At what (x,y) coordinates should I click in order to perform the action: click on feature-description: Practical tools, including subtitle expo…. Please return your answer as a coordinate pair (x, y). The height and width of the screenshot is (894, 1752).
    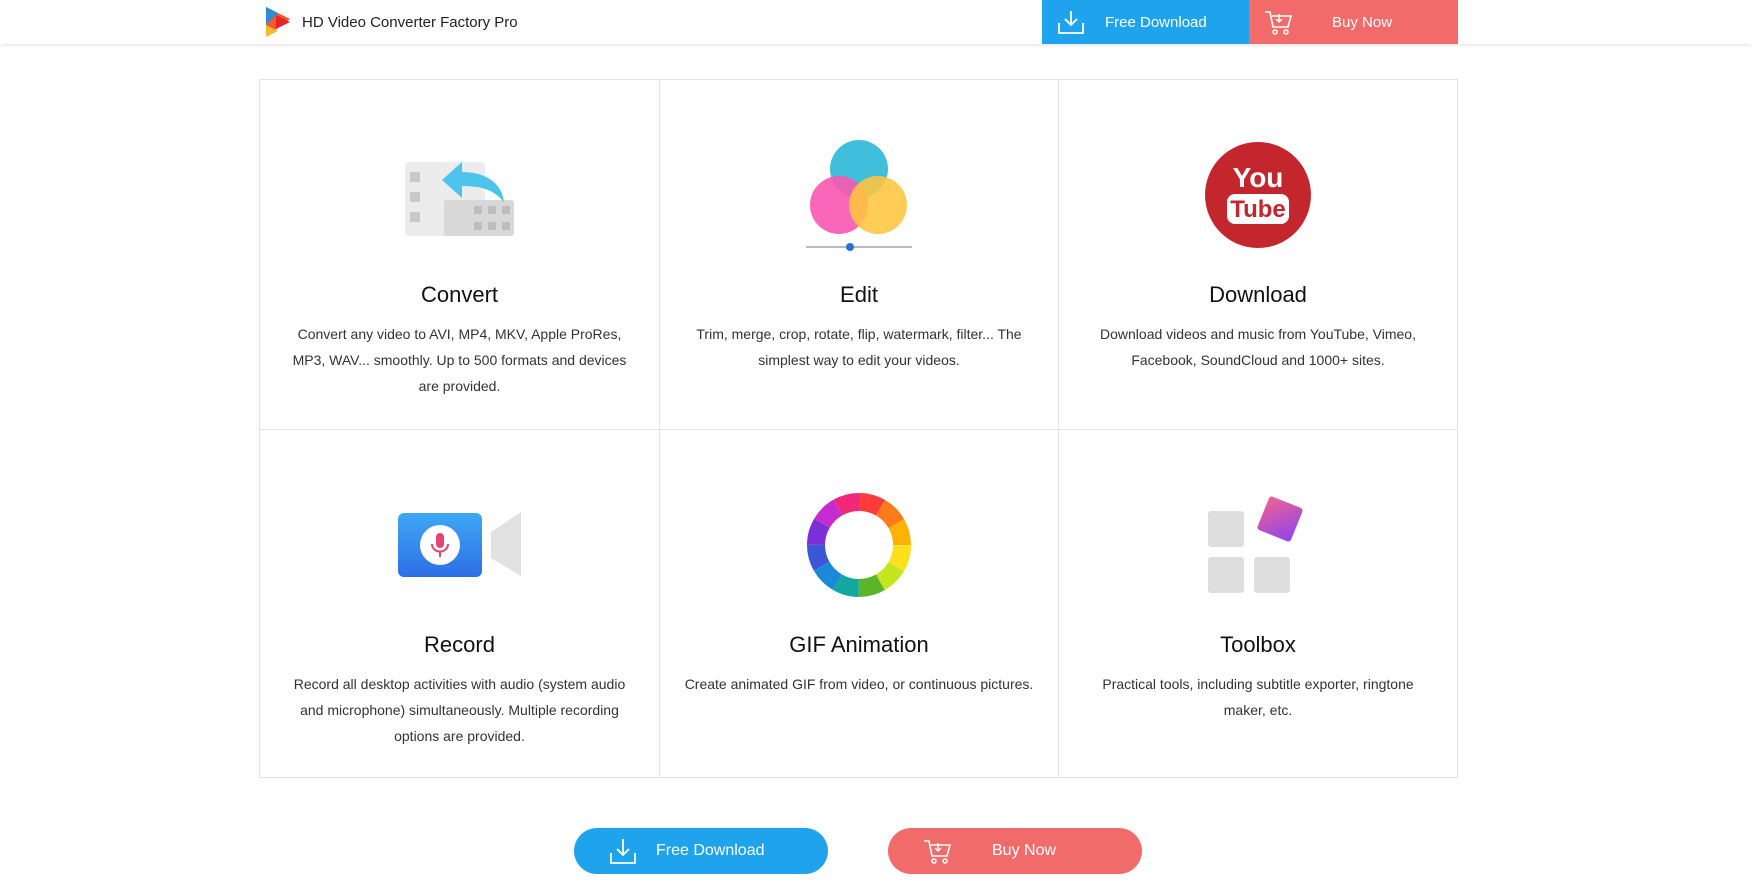
    Looking at the image, I should click on (1258, 697).